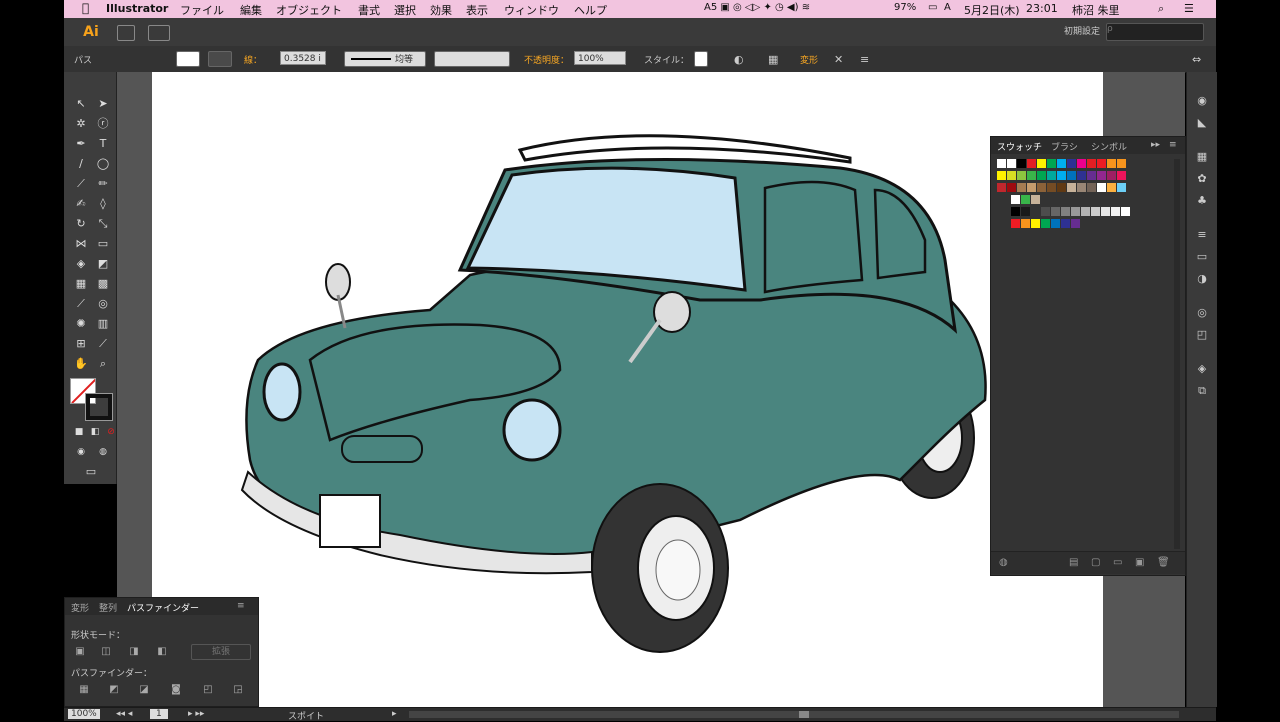 This screenshot has height=722, width=1280. Describe the element at coordinates (1019, 146) in the screenshot. I see `tab-swatches: スウォッチ` at that location.